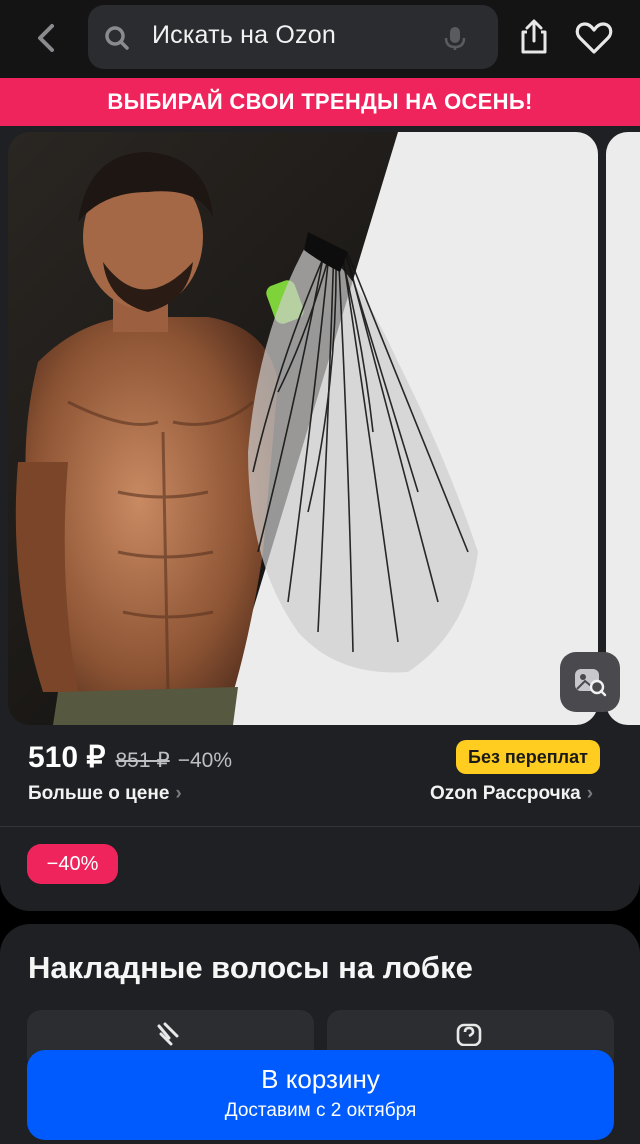  I want to click on search-icon, so click(117, 38).